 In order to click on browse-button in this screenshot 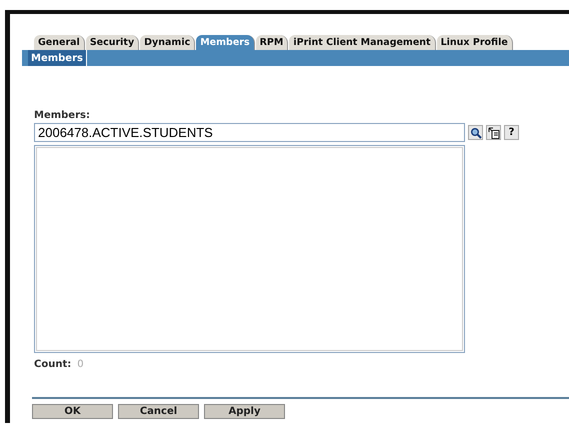, I will do `click(493, 132)`.